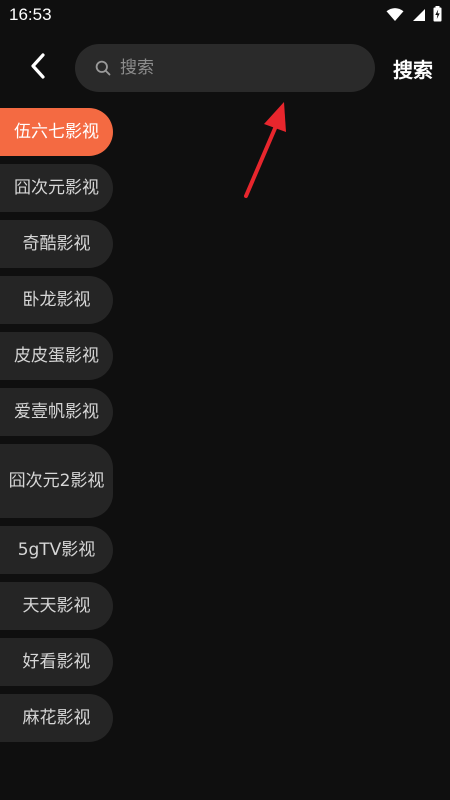  I want to click on source-item-8: 5gTV影视, so click(56, 550).